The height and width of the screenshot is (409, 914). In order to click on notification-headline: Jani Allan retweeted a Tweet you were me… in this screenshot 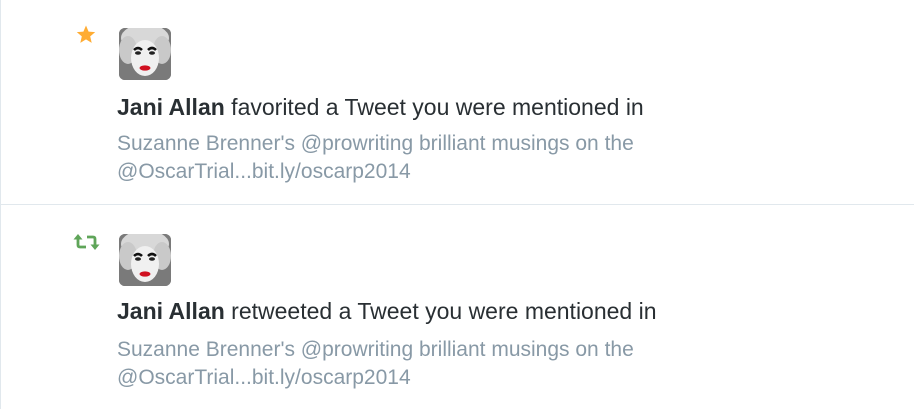, I will do `click(387, 311)`.